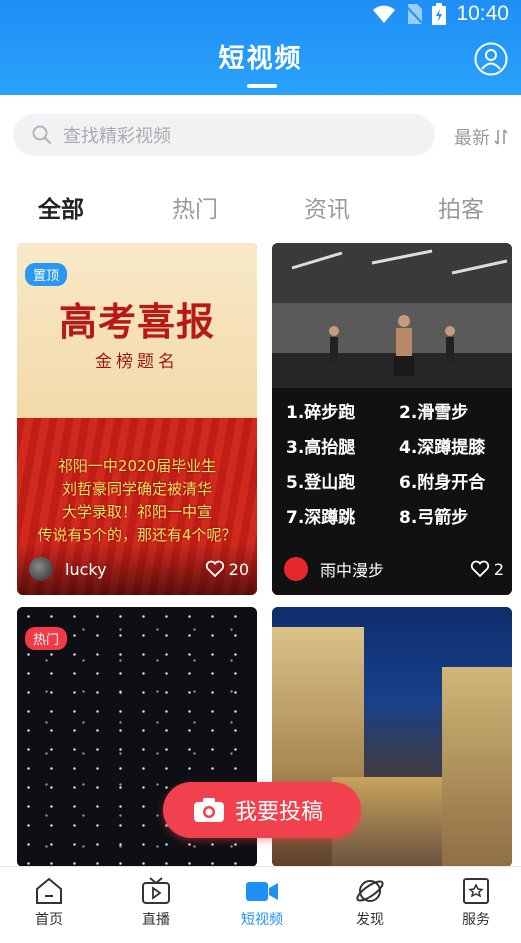 This screenshot has height=943, width=521. I want to click on search-icon, so click(41, 134).